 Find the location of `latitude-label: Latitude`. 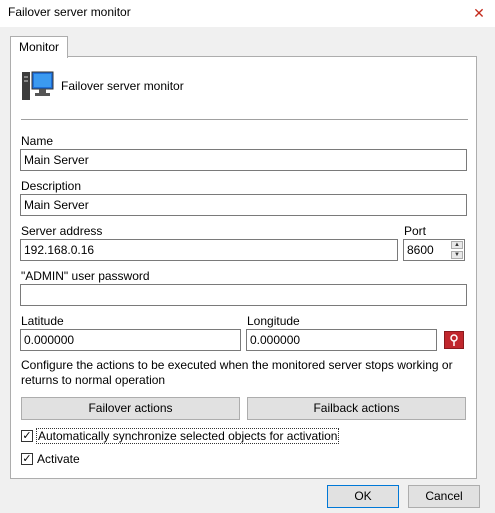

latitude-label: Latitude is located at coordinates (42, 321).